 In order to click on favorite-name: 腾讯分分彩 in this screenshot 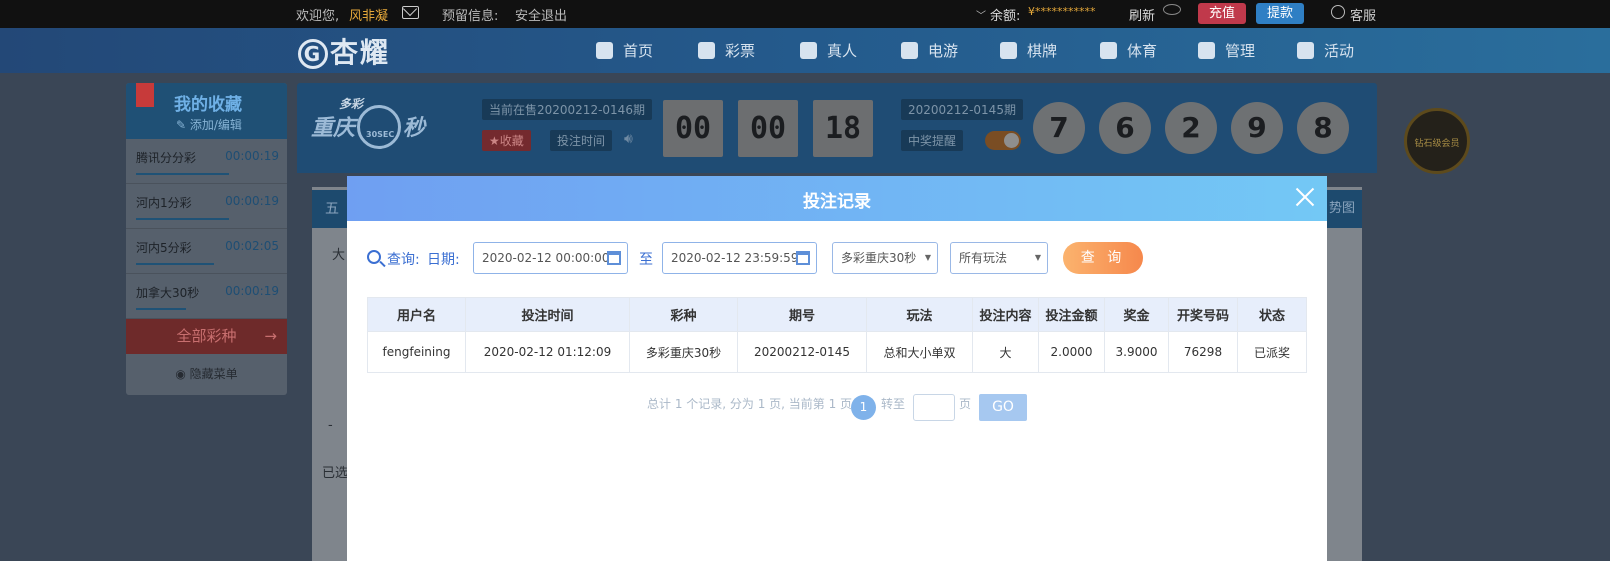, I will do `click(166, 158)`.